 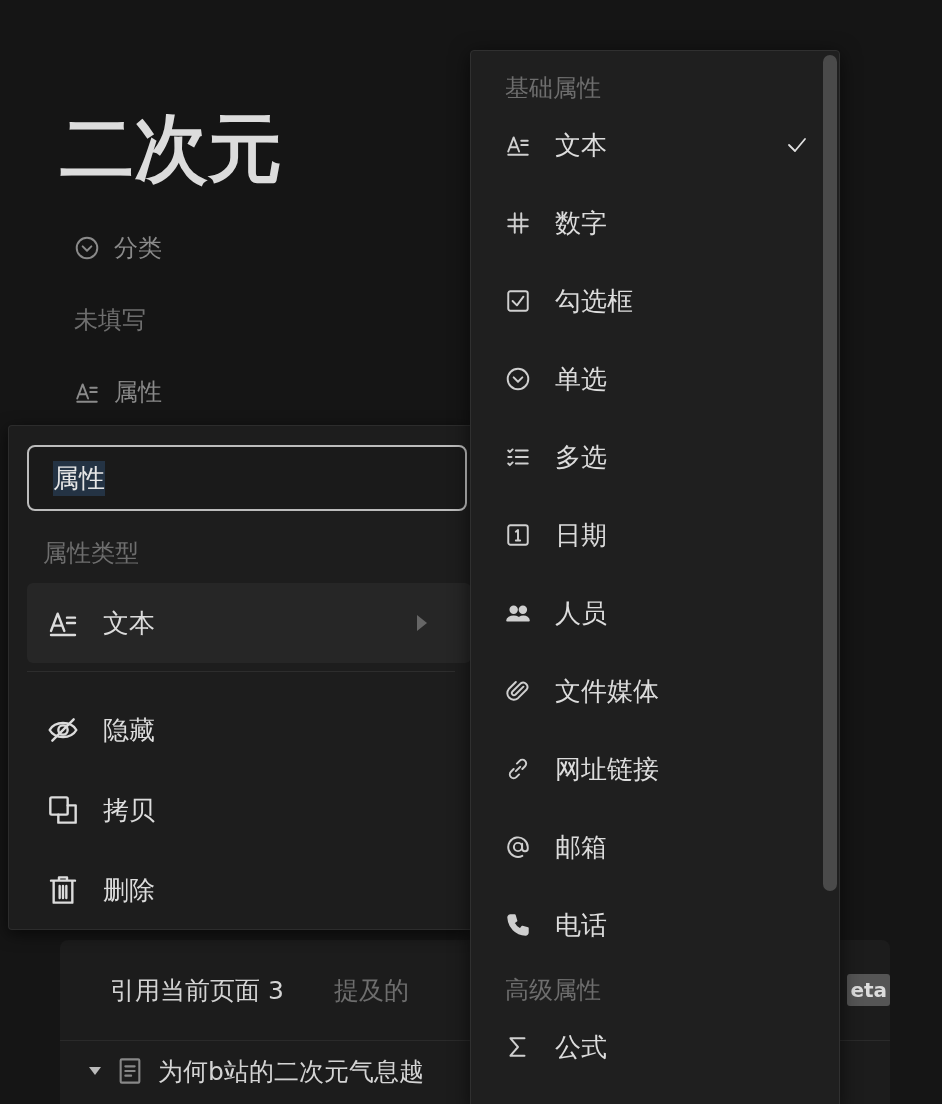 I want to click on copy-icon, so click(x=63, y=810).